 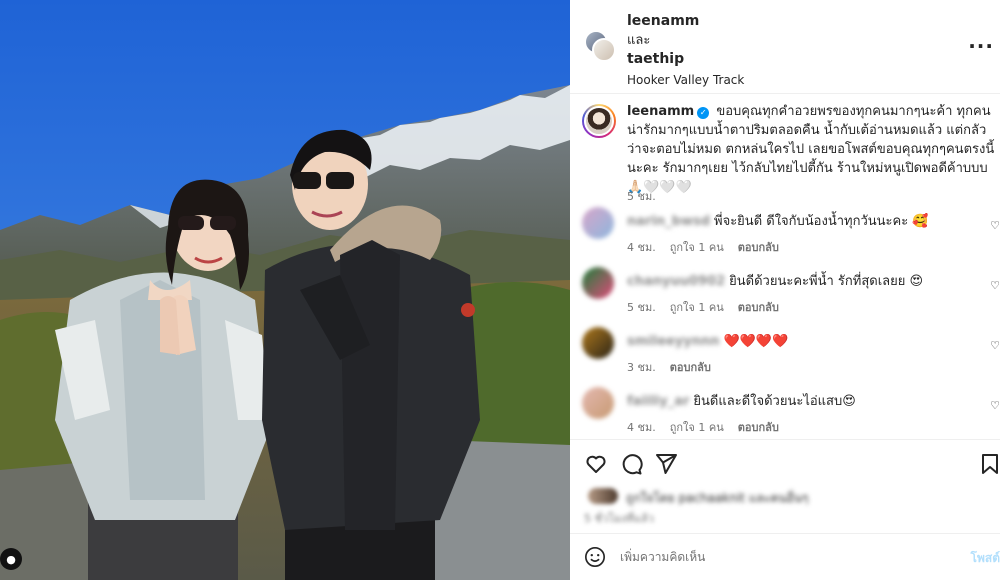 I want to click on post-date: 5 ชั่วโมงที่แล้ว, so click(x=619, y=518).